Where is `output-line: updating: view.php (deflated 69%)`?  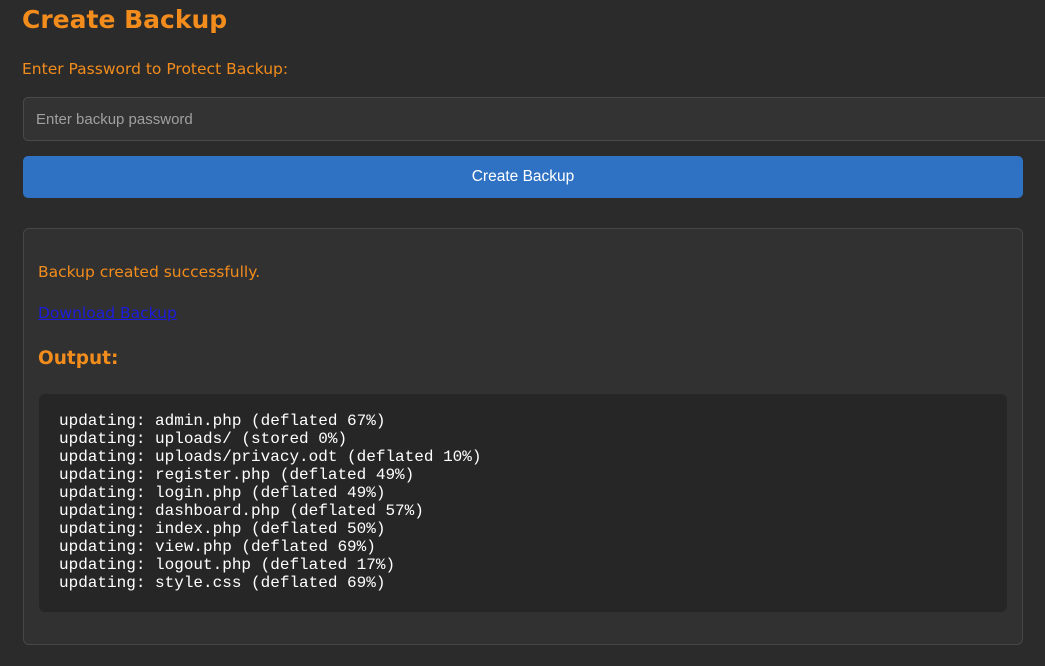 output-line: updating: view.php (deflated 69%) is located at coordinates (217, 547).